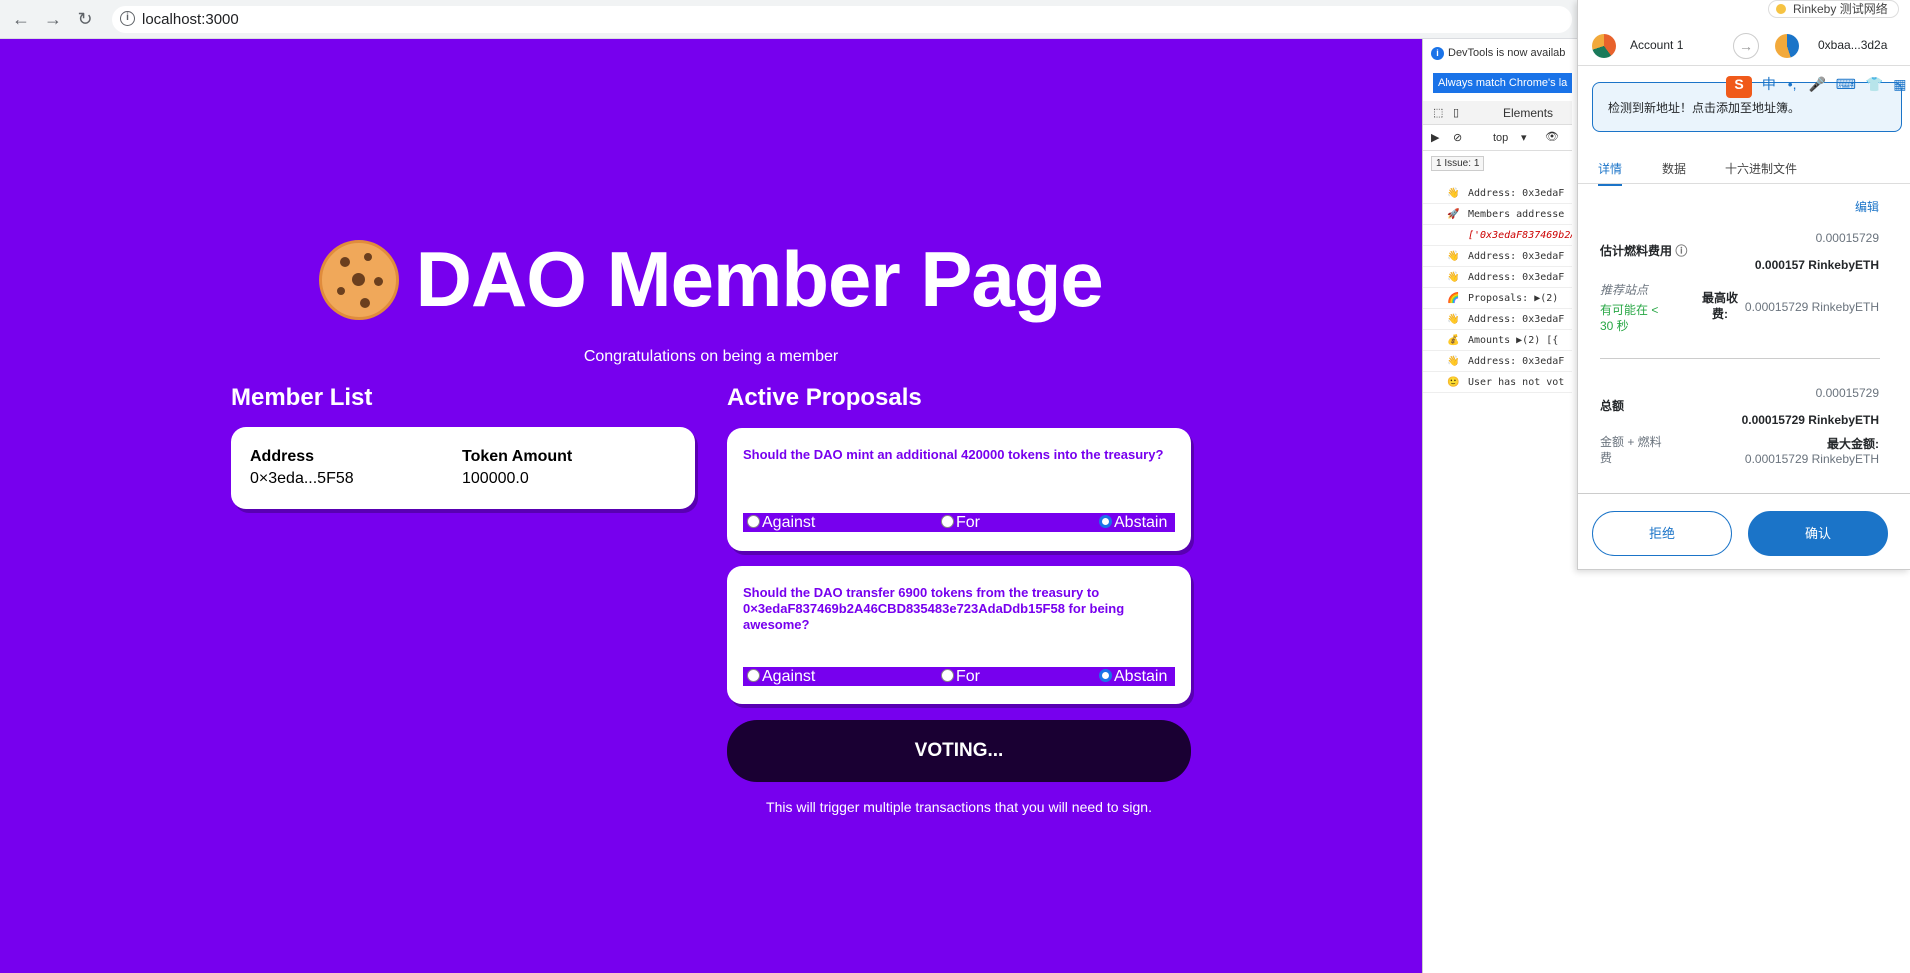 The width and height of the screenshot is (1910, 973). I want to click on clear-console-icon: ⊘, so click(1457, 137).